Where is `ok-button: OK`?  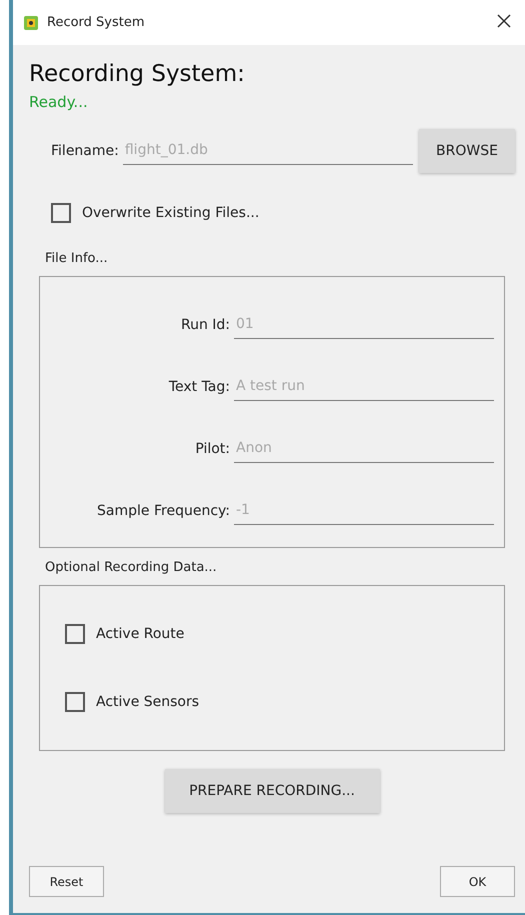 ok-button: OK is located at coordinates (477, 881).